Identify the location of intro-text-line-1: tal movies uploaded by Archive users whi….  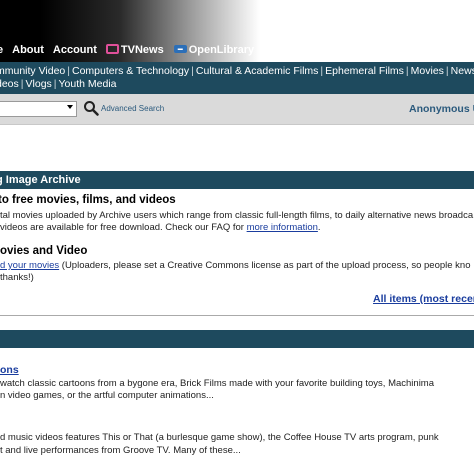
(237, 215).